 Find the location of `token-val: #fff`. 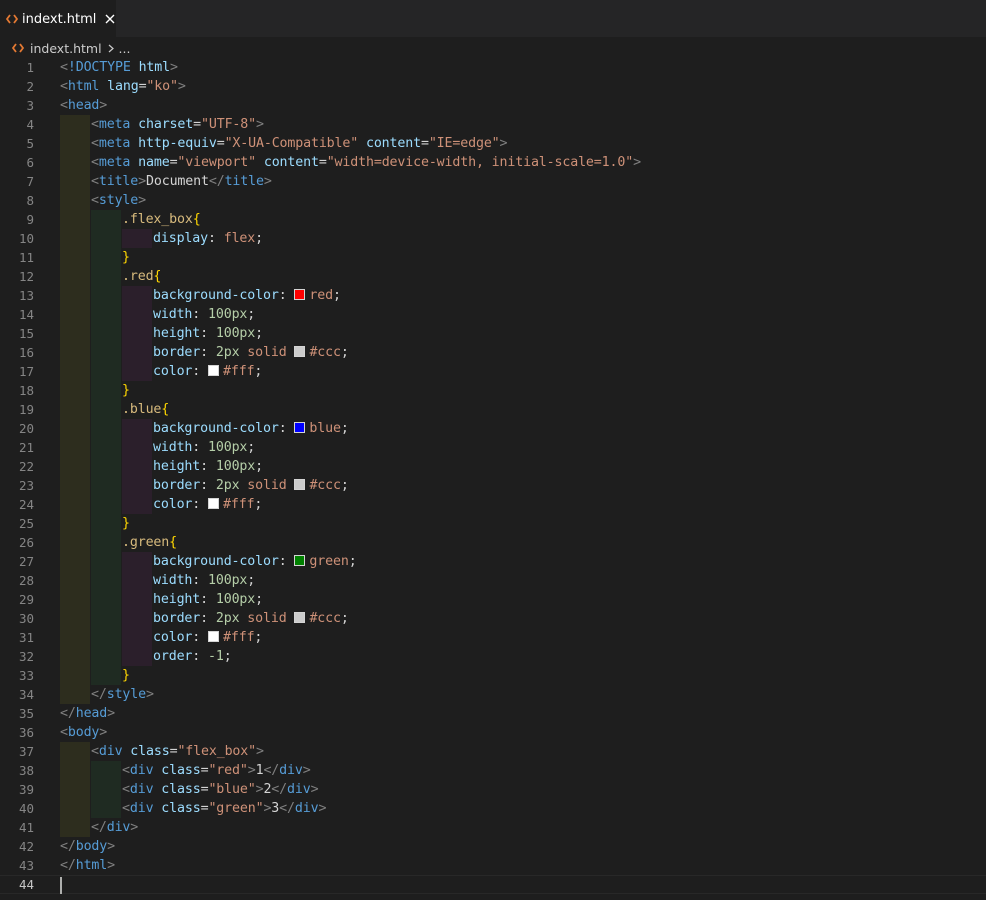

token-val: #fff is located at coordinates (239, 371).